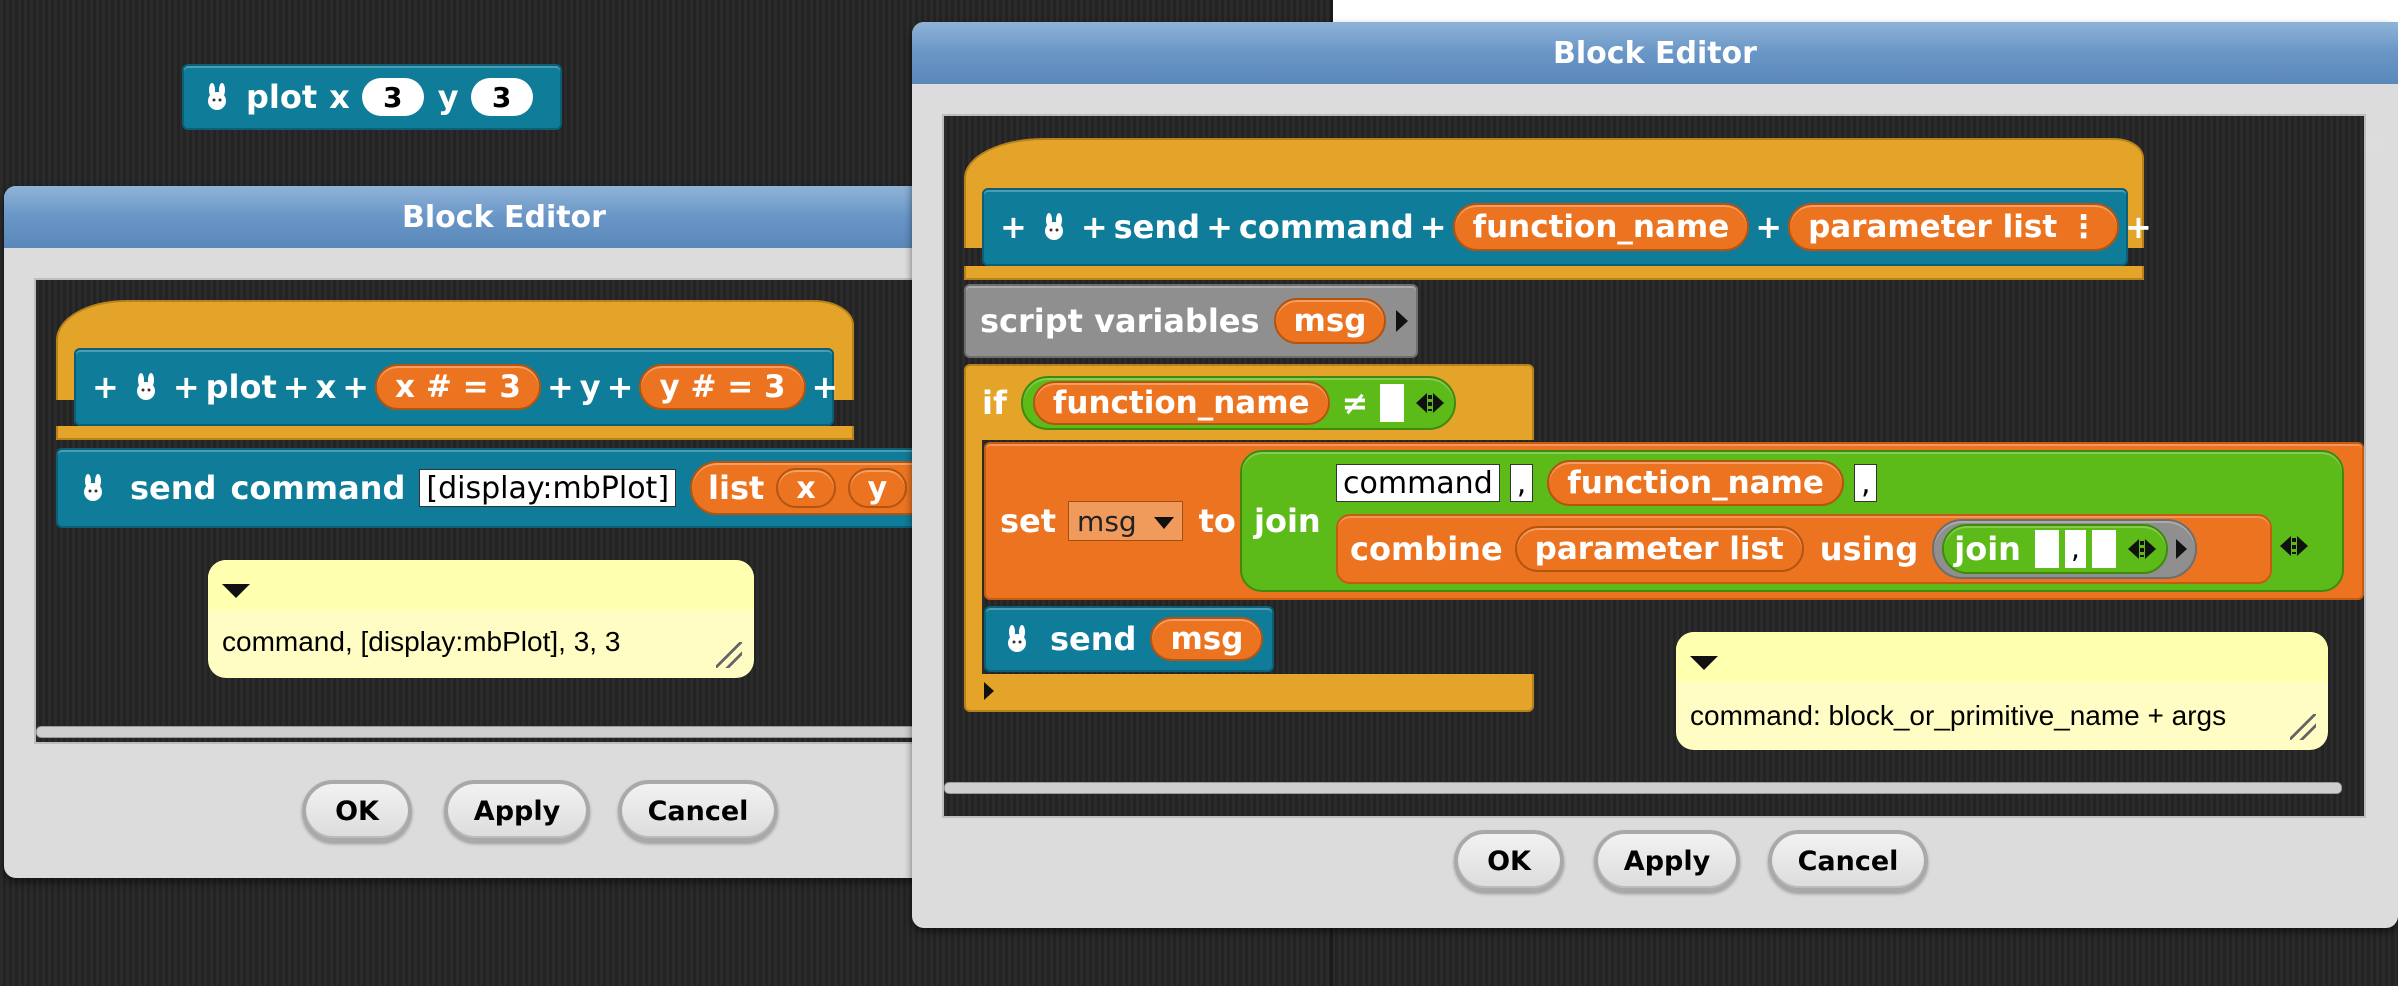  What do you see at coordinates (1093, 639) in the screenshot?
I see `right-send-label: send` at bounding box center [1093, 639].